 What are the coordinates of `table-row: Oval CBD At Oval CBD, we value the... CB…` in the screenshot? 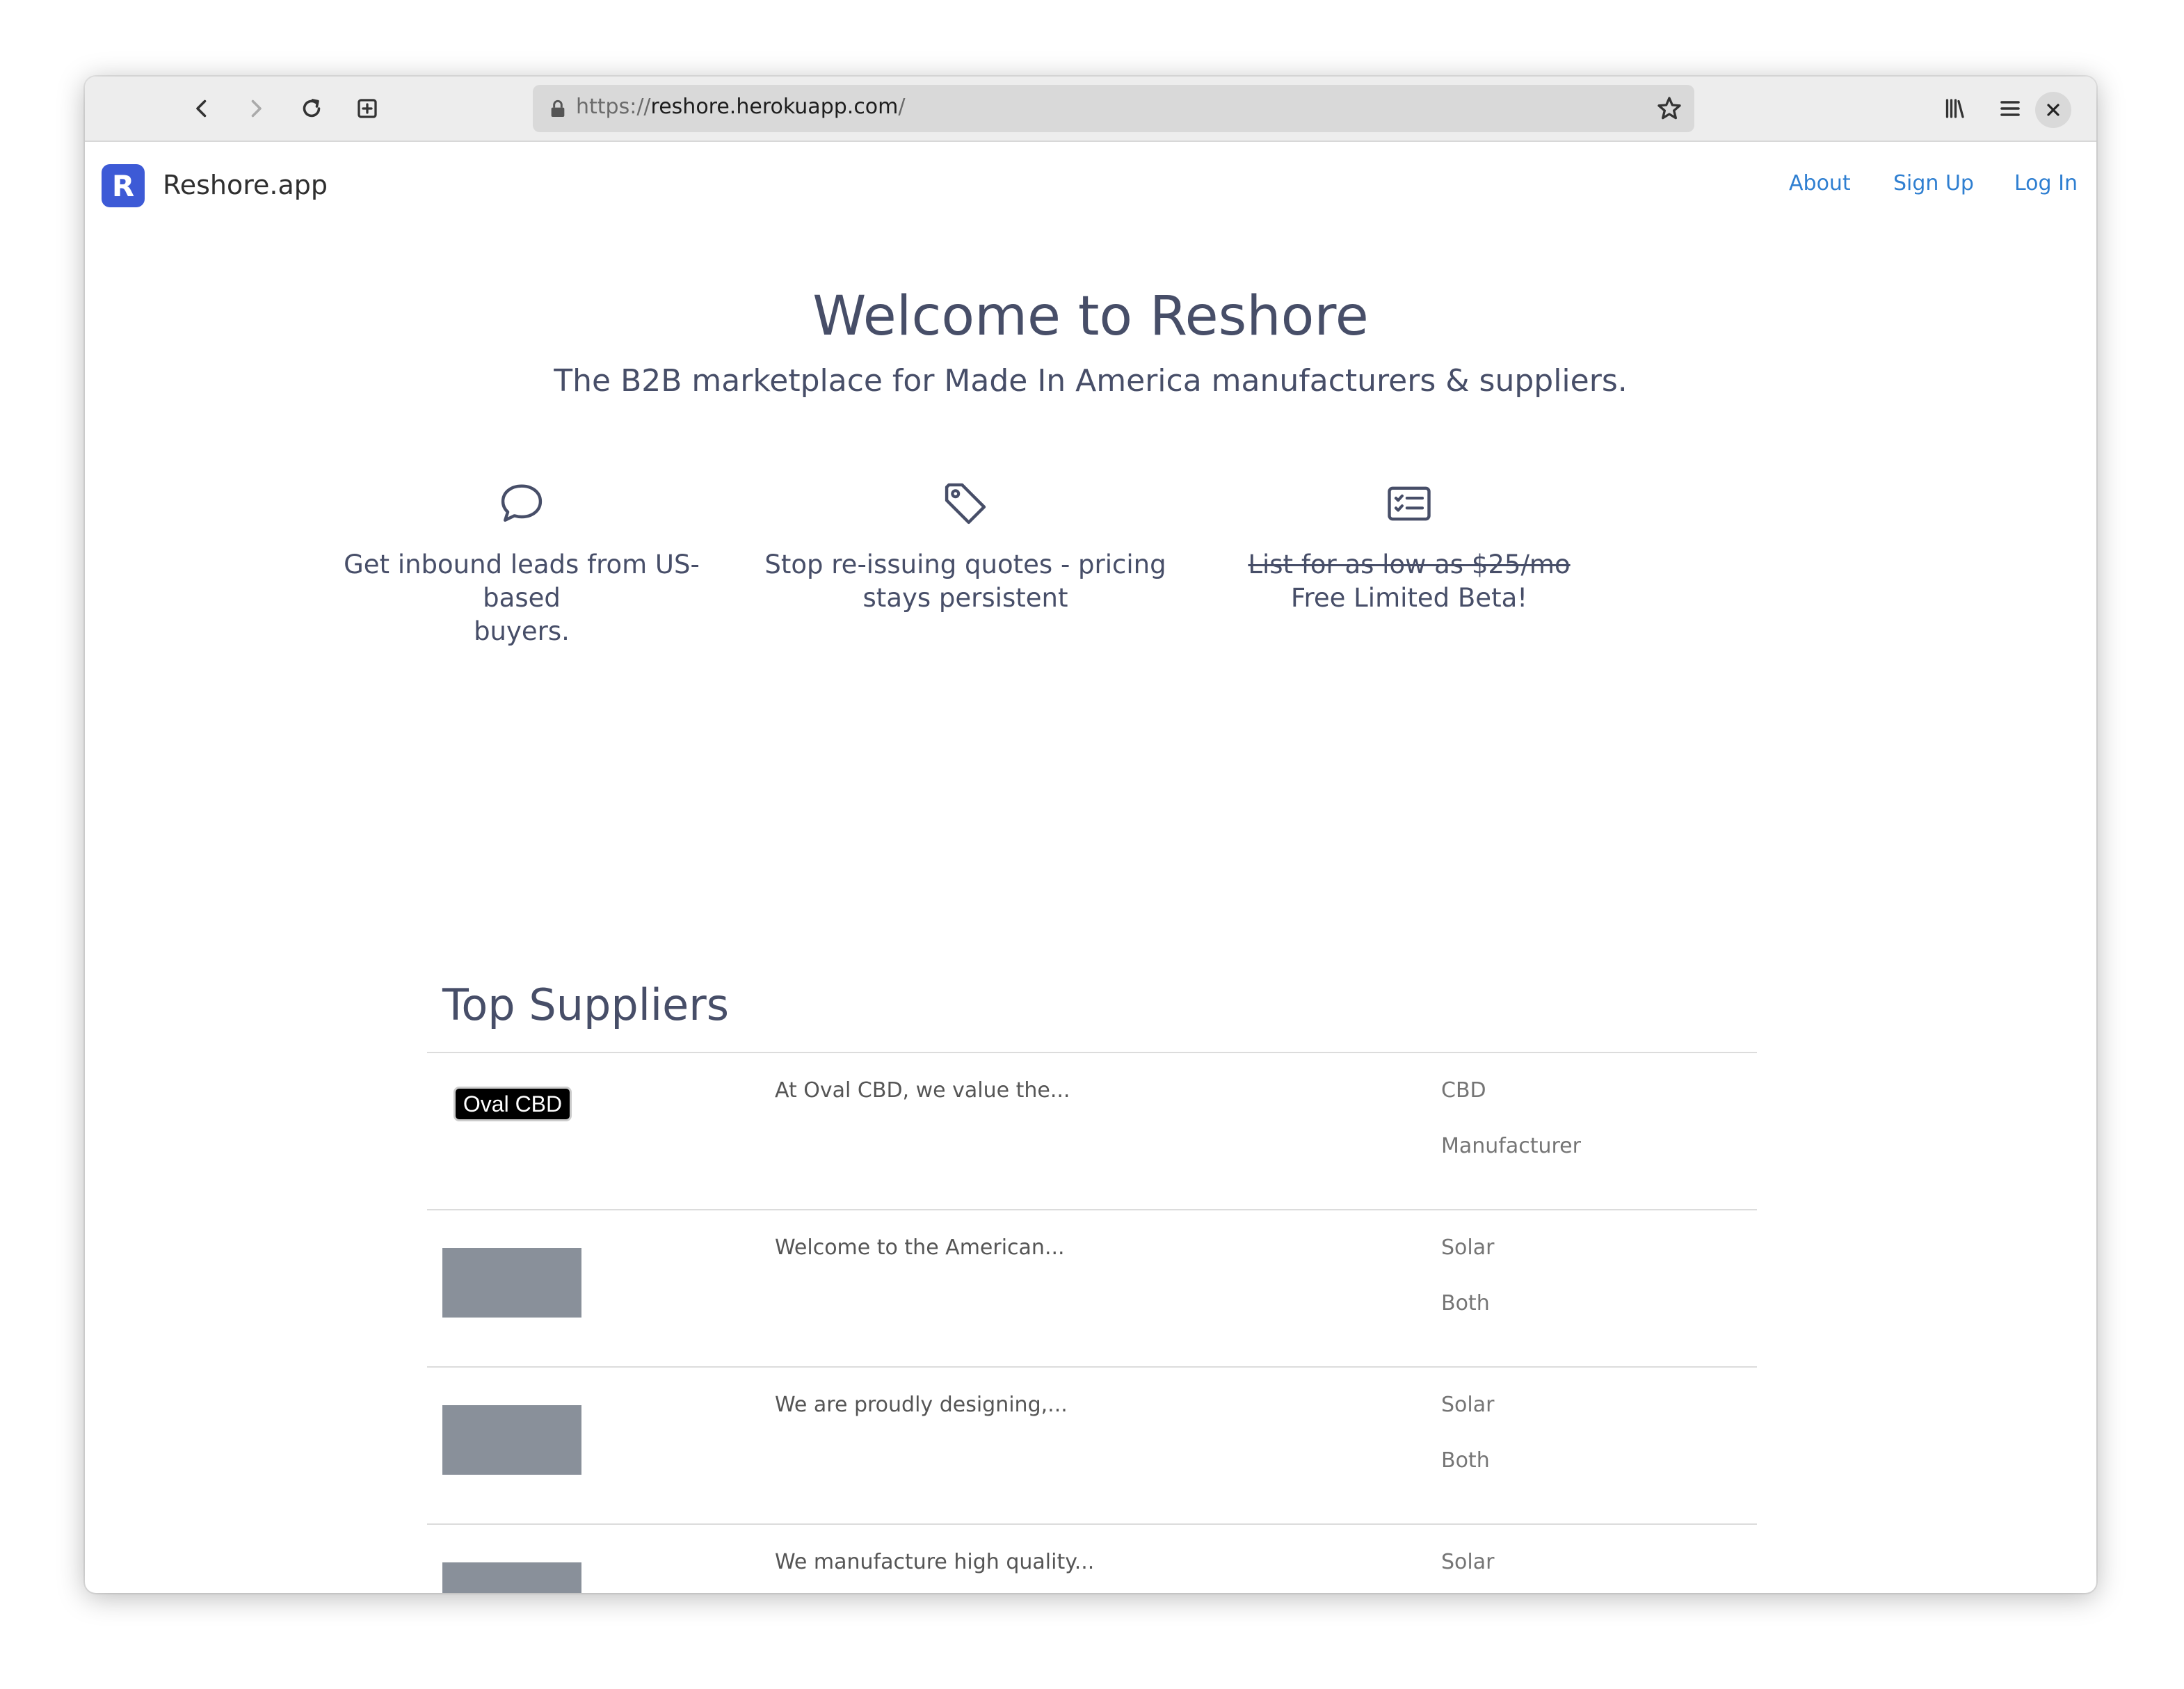 It's located at (1092, 1130).